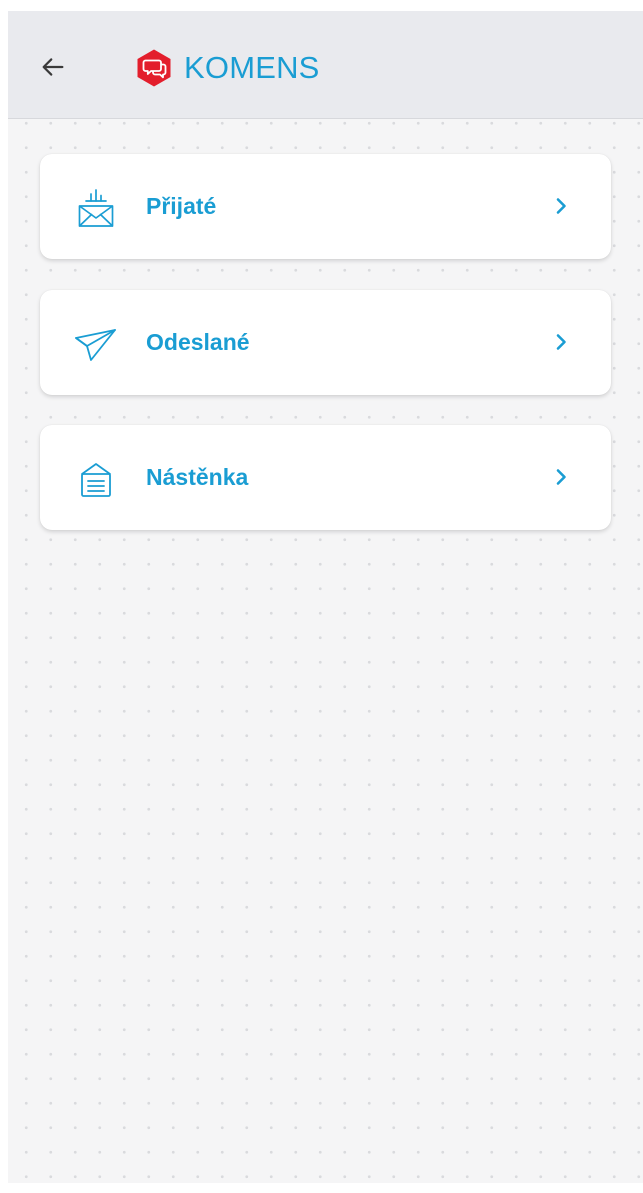 Image resolution: width=643 pixels, height=1193 pixels. I want to click on menu-item-label: Nástěnka, so click(197, 477).